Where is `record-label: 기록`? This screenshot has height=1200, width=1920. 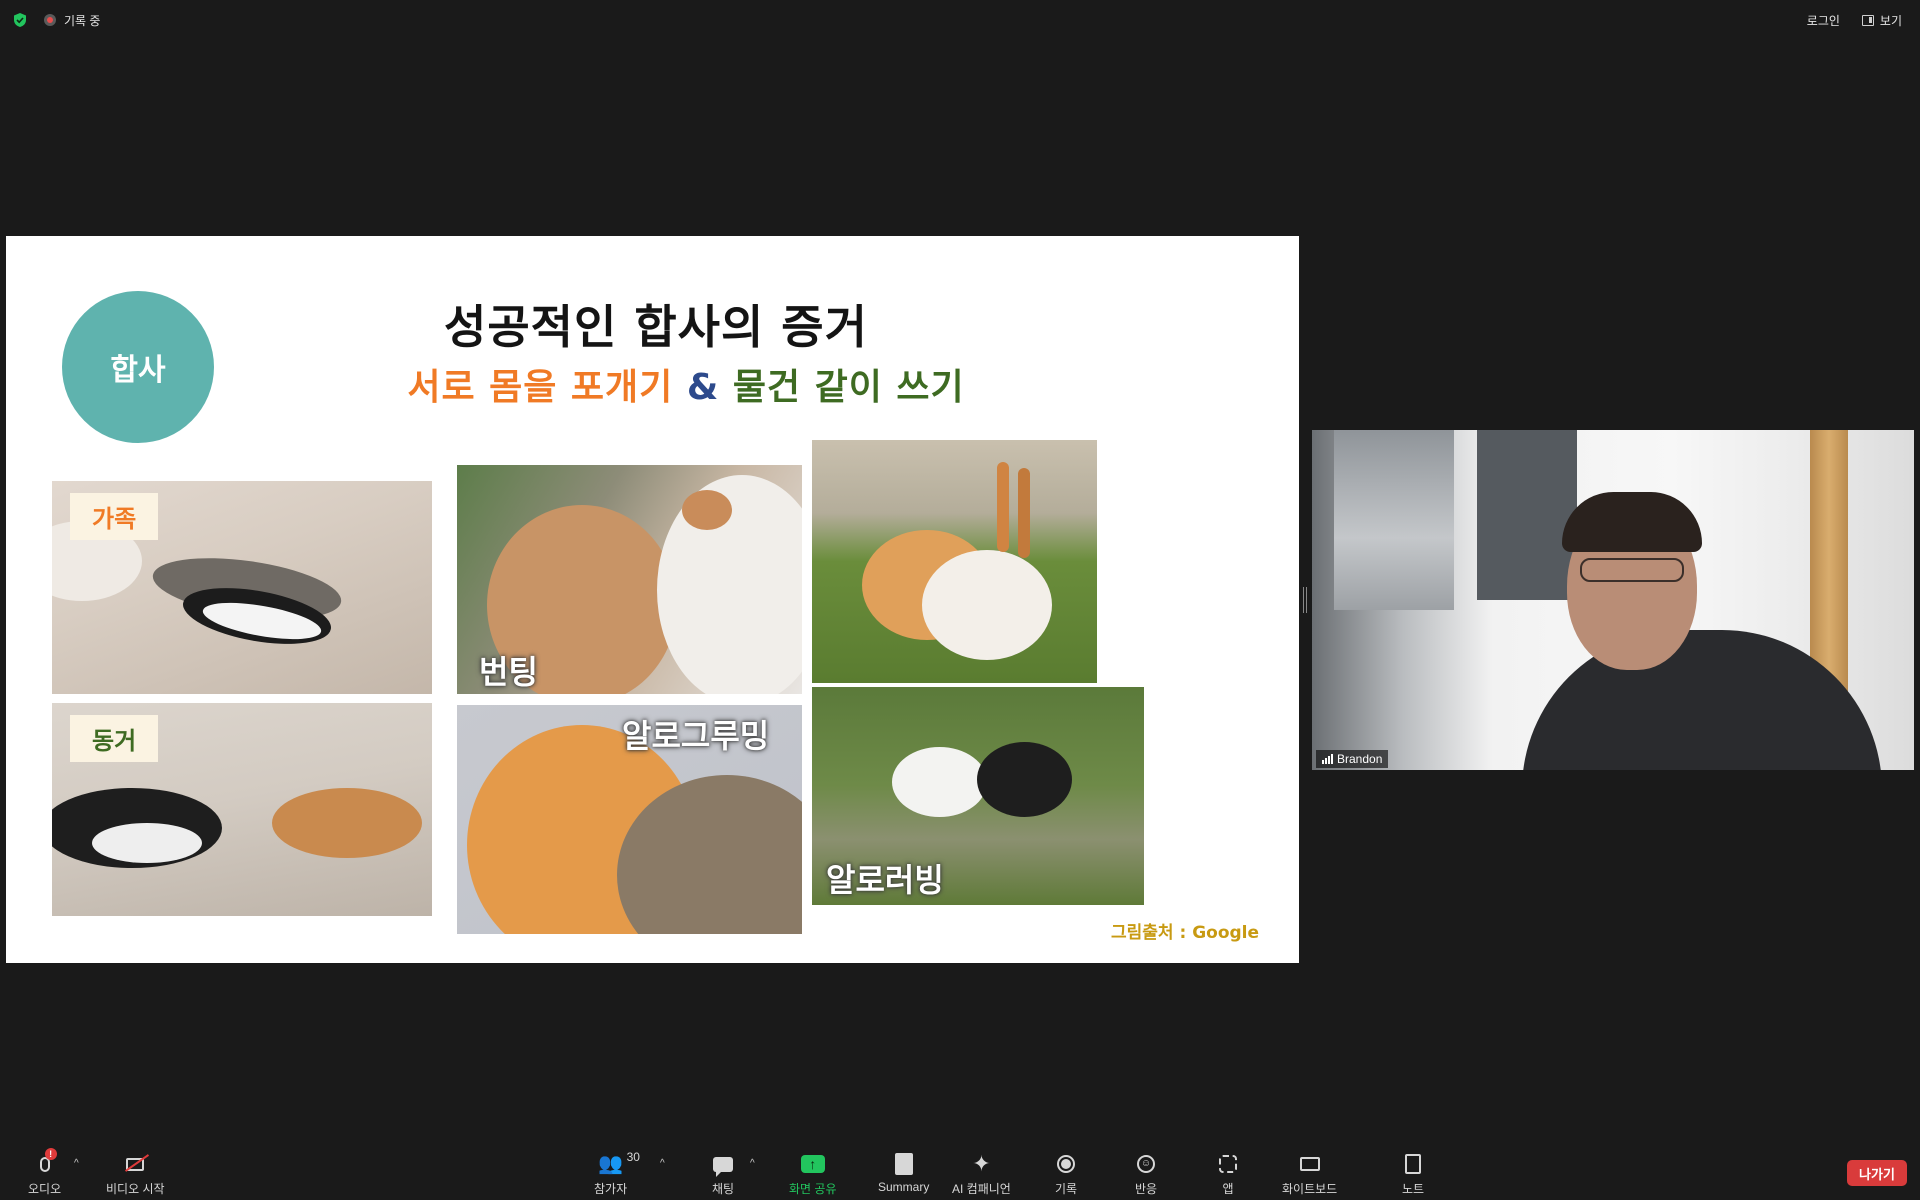 record-label: 기록 is located at coordinates (1066, 1189).